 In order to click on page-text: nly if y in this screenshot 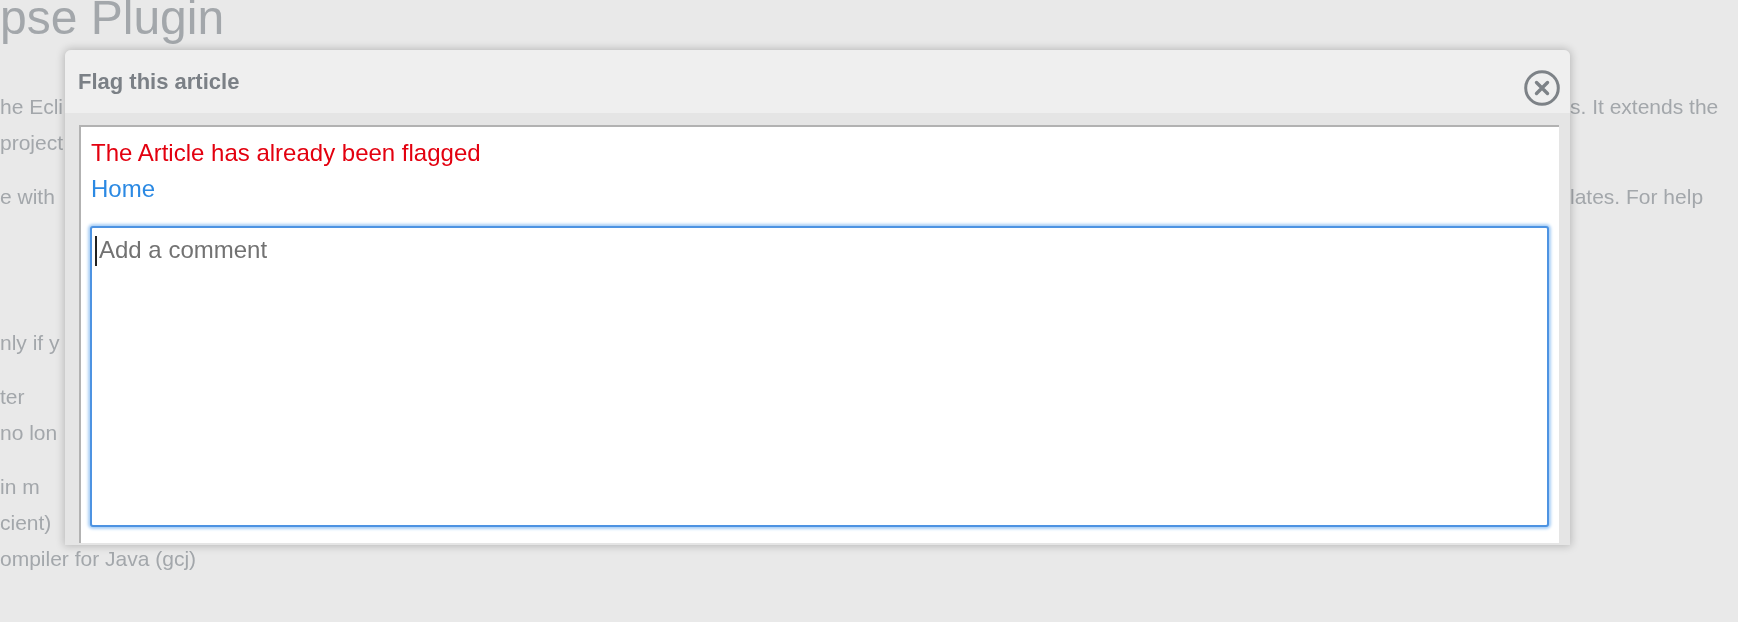, I will do `click(30, 343)`.